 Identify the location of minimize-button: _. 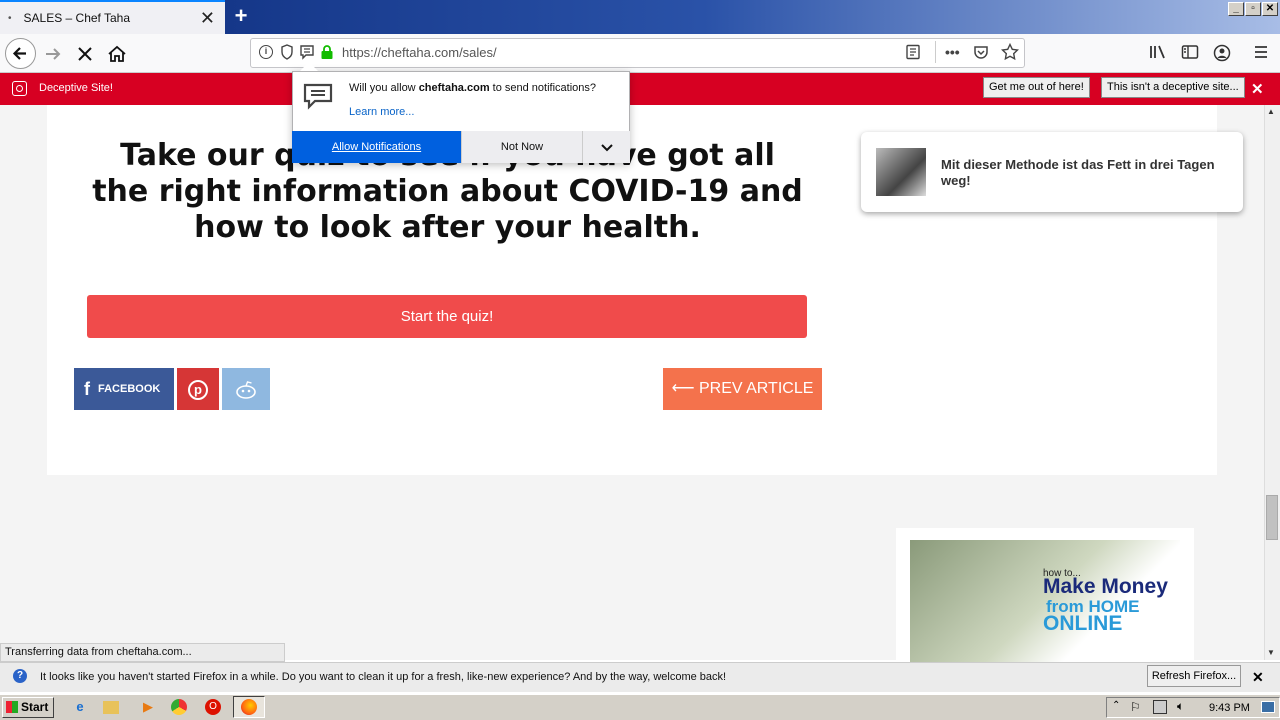
(1236, 9).